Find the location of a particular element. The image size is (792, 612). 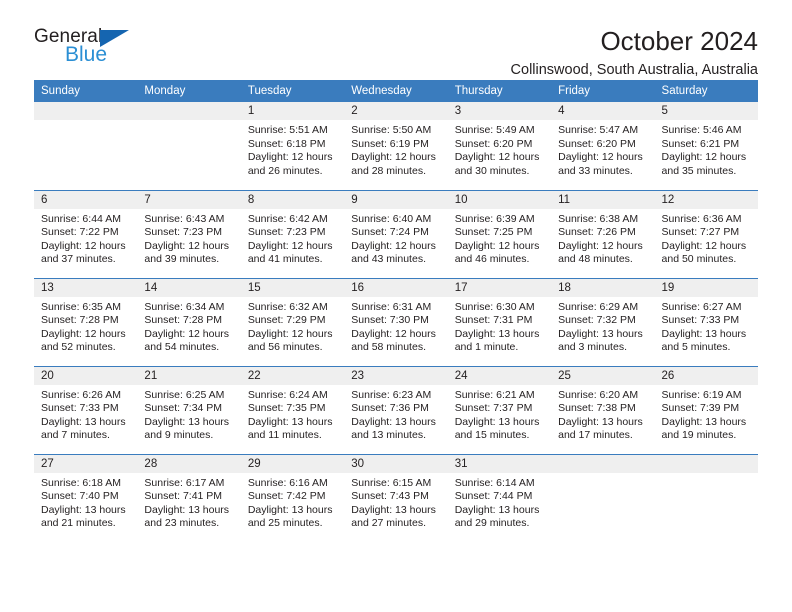

day-number: 8 is located at coordinates (292, 199).